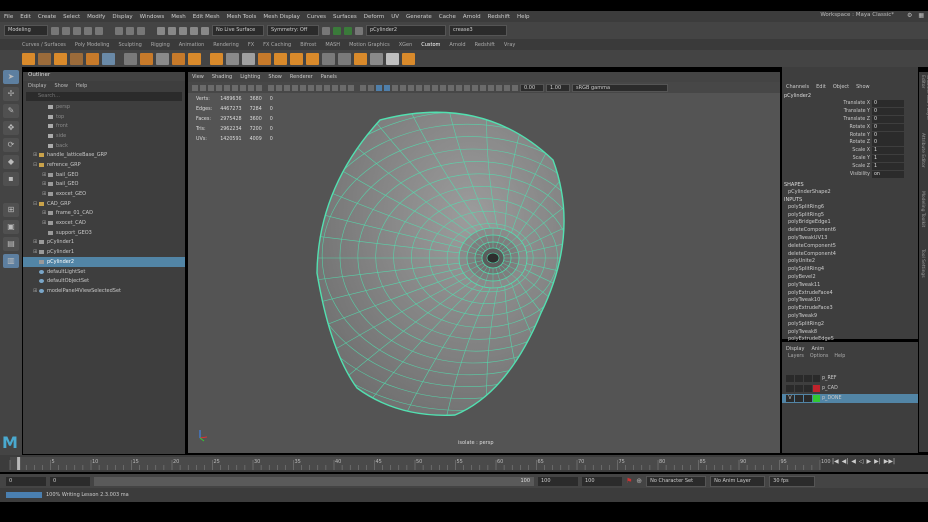  I want to click on quick-select-field: crease3, so click(478, 30).